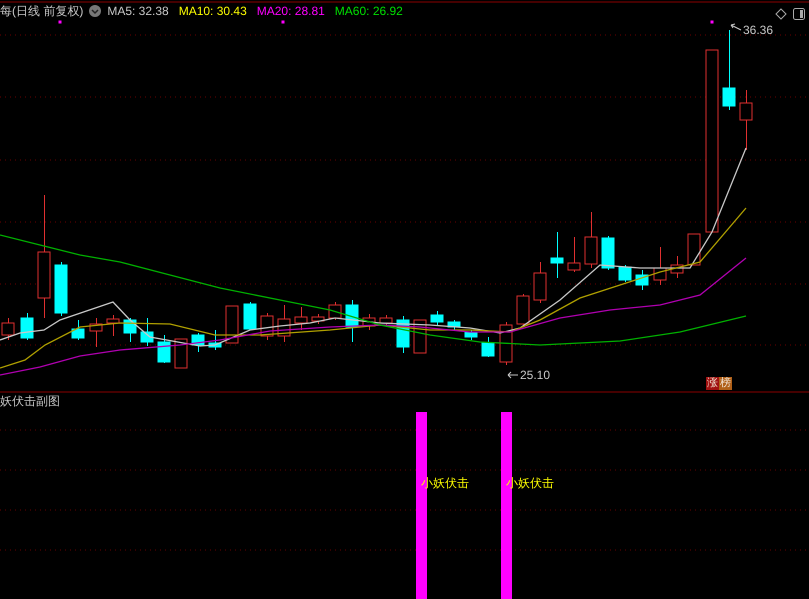  What do you see at coordinates (290, 11) in the screenshot?
I see `indicator-reading: MA20: 28.81` at bounding box center [290, 11].